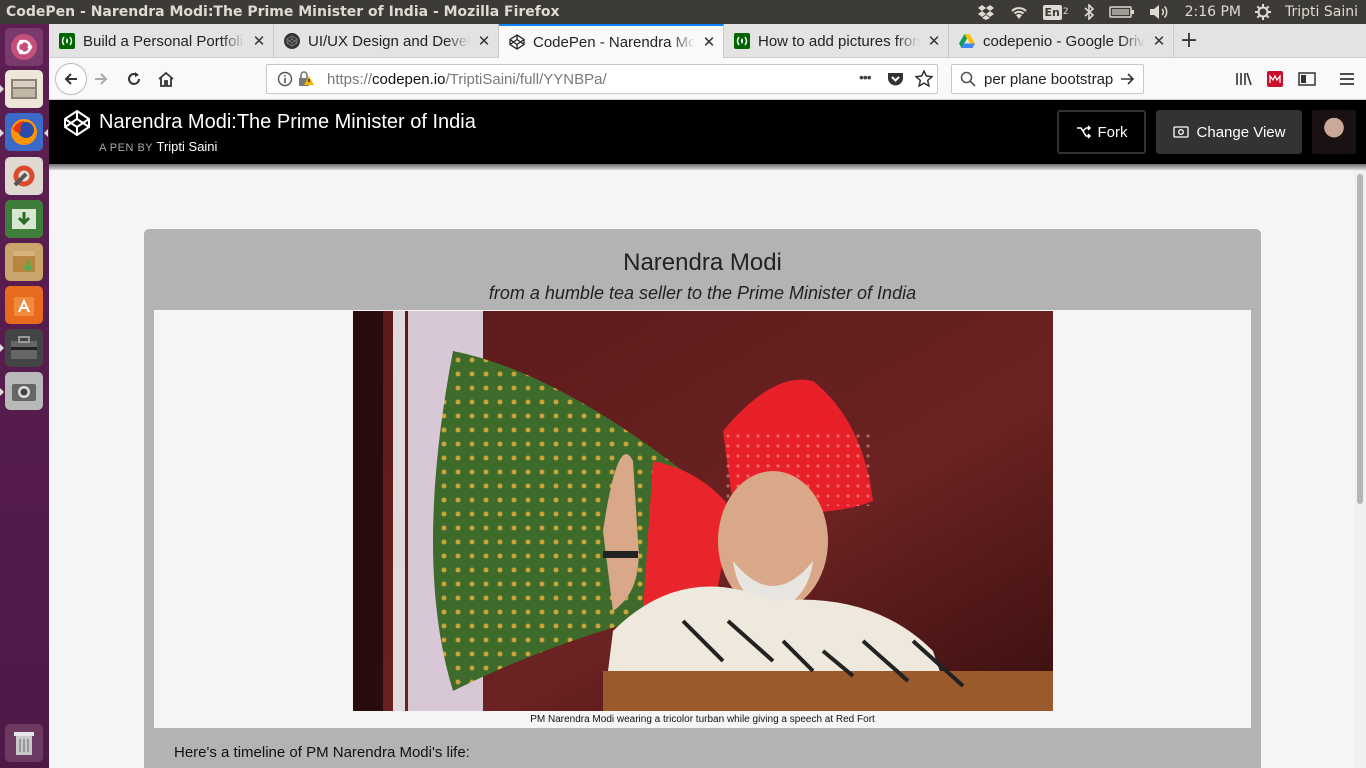  I want to click on toolbox-icon, so click(24, 348).